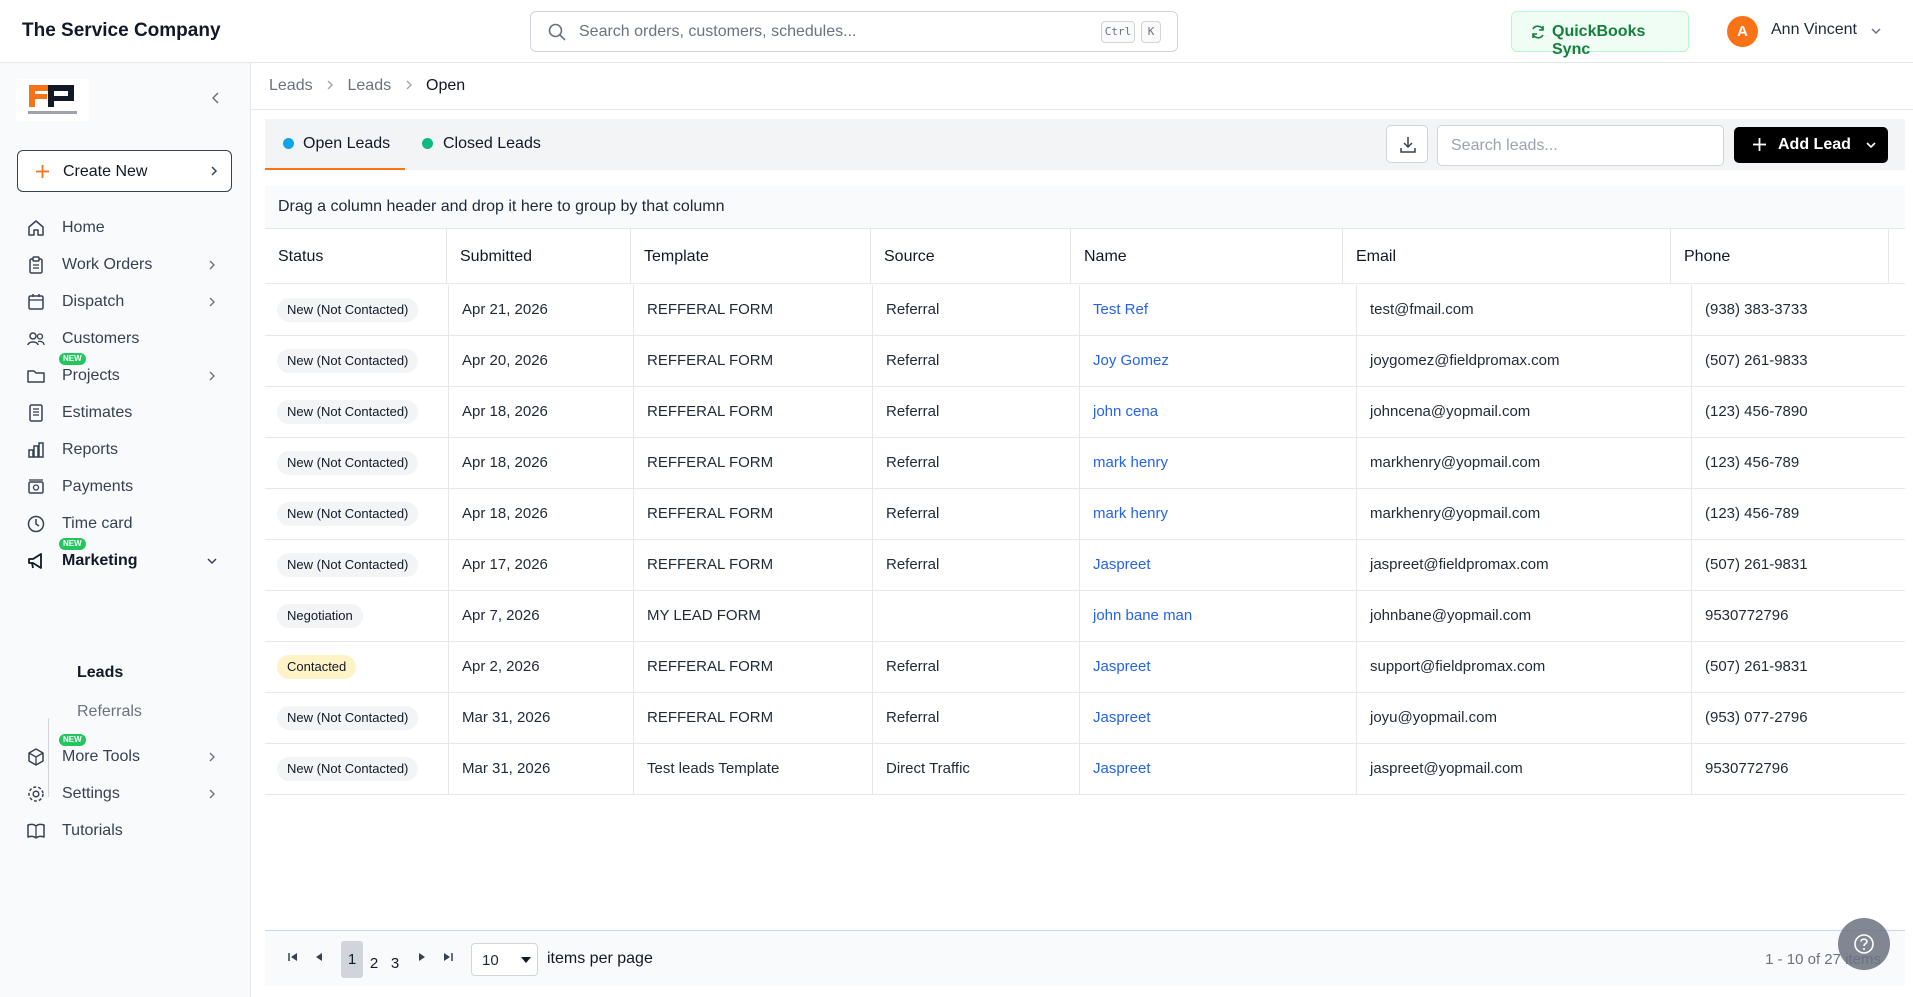 This screenshot has height=997, width=1913. I want to click on sidebar-item-customers: Customers, so click(124, 339).